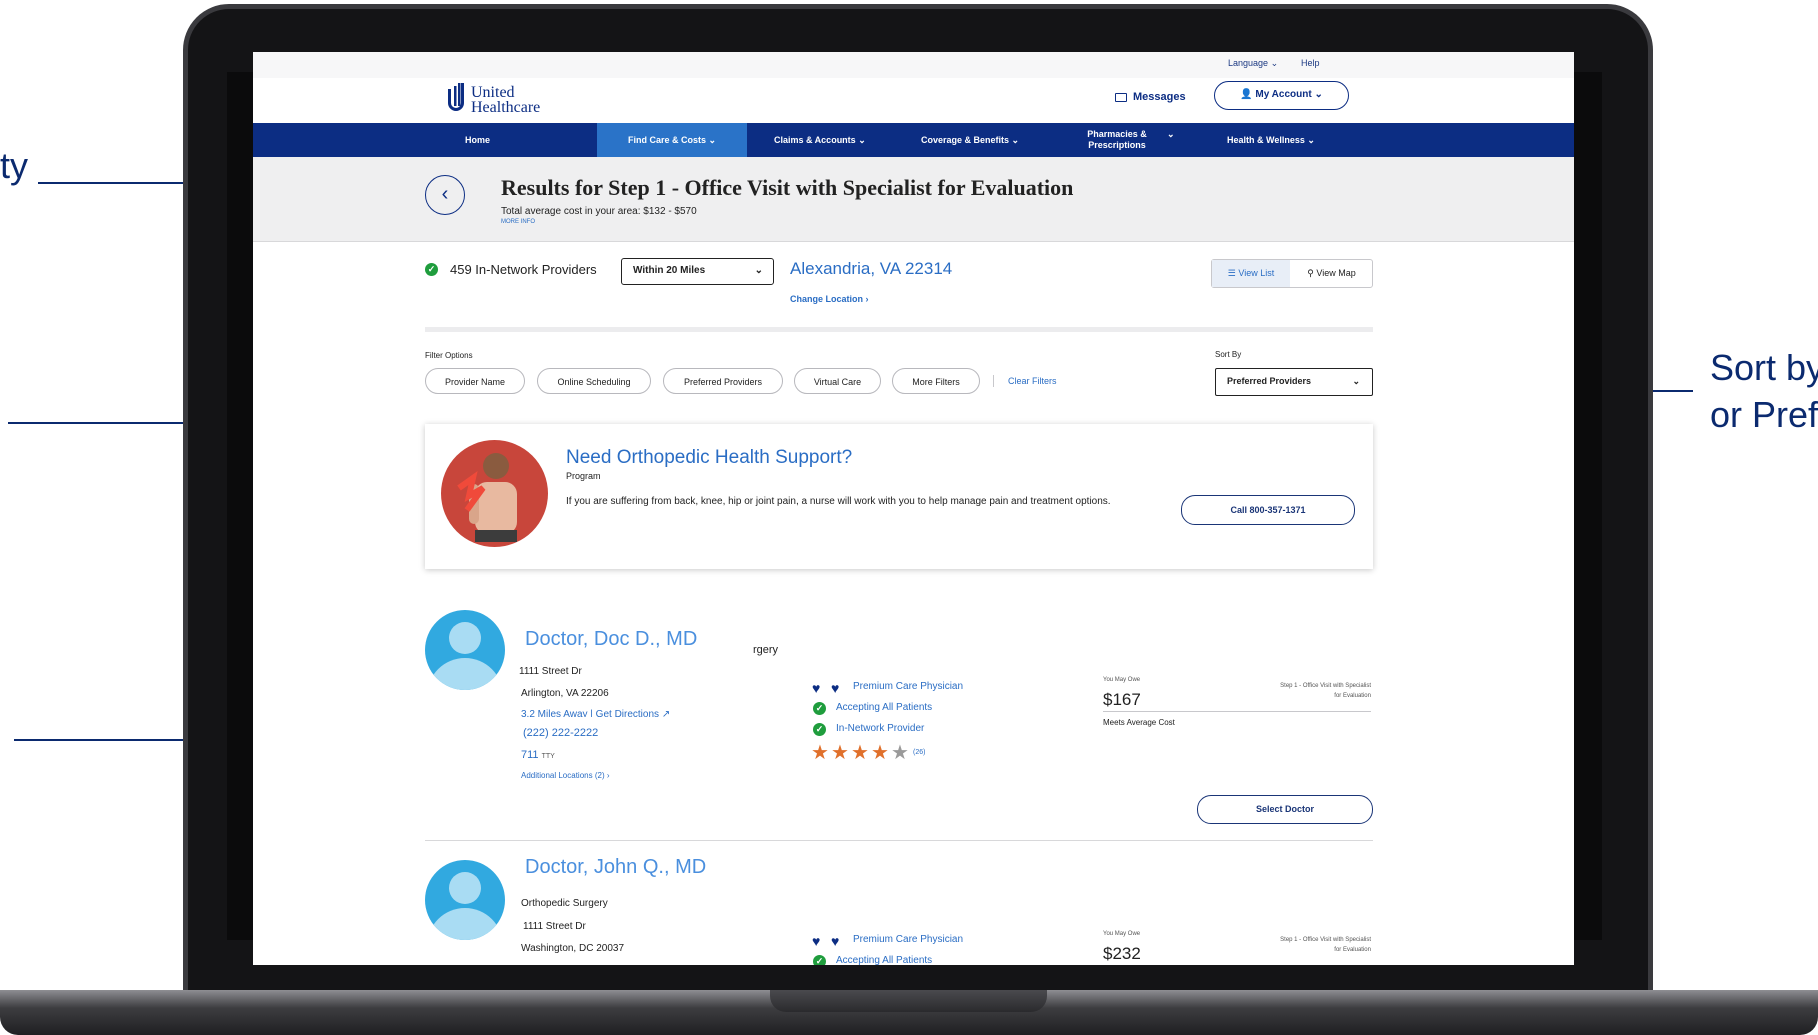  I want to click on view-toggle: ☰ View List ⚲ View Map, so click(1292, 273).